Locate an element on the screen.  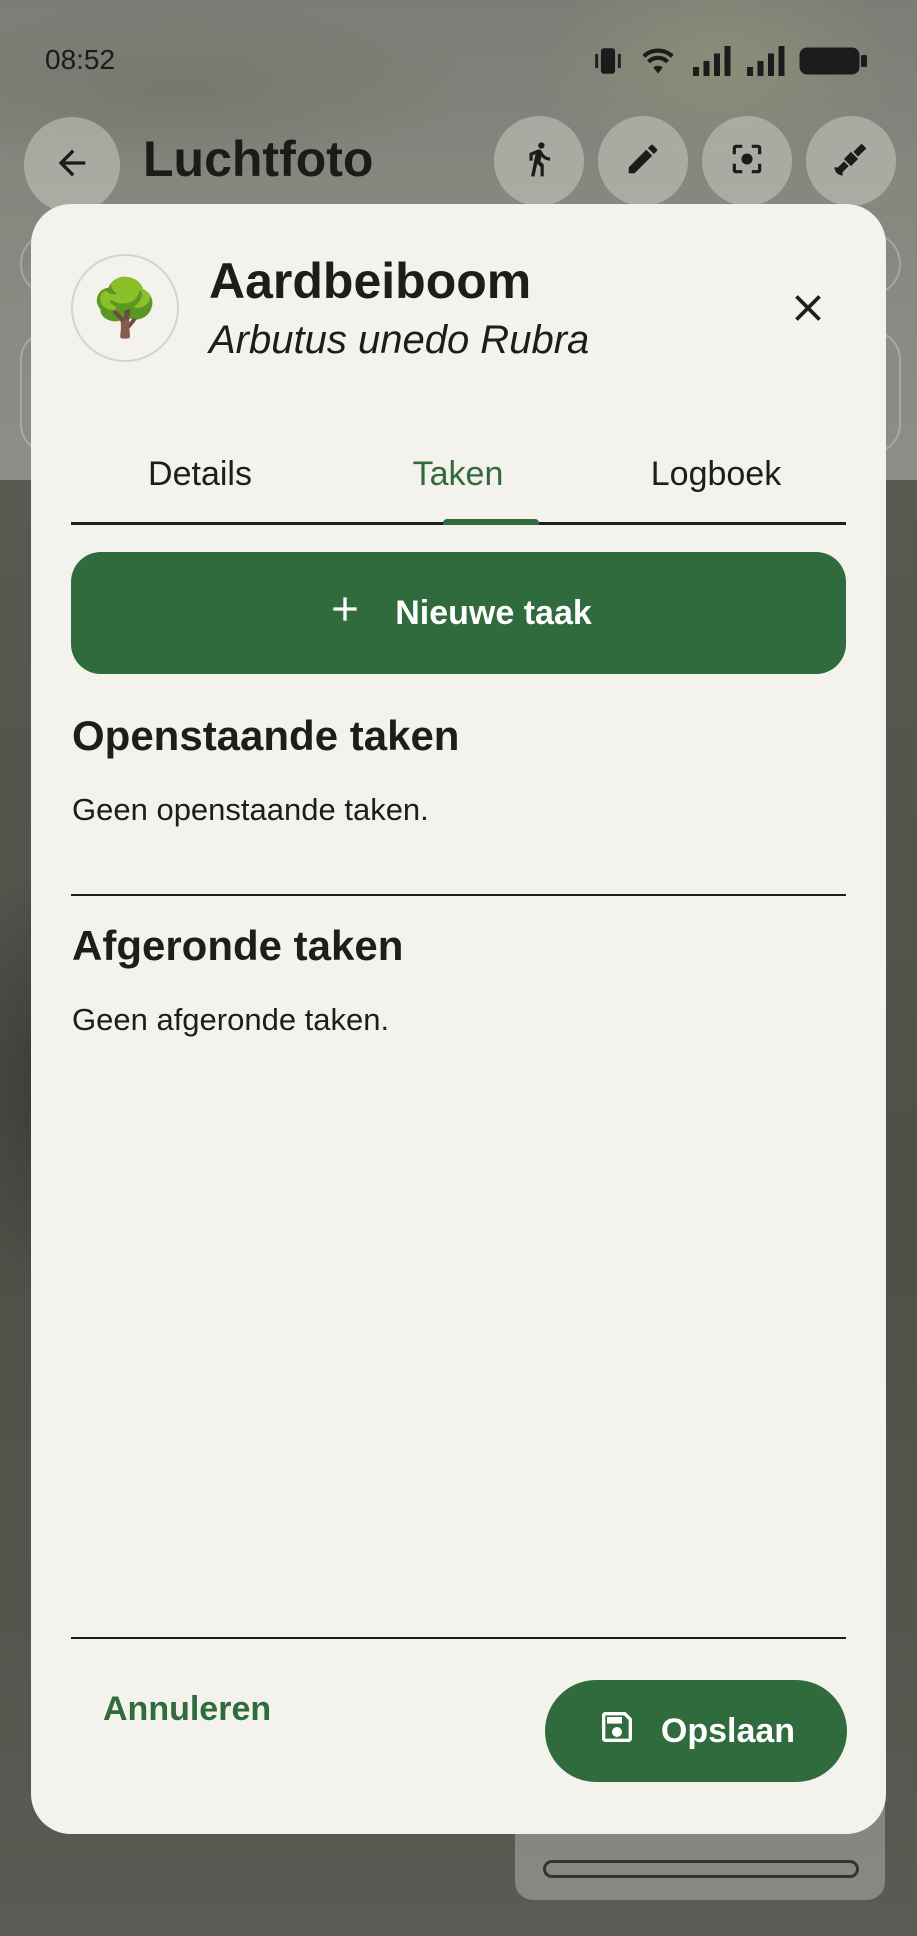
walking-icon is located at coordinates (539, 161).